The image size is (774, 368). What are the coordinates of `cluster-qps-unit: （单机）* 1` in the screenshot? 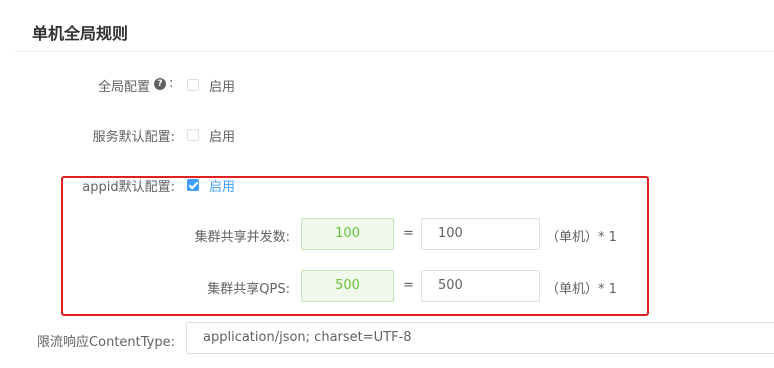 It's located at (581, 289).